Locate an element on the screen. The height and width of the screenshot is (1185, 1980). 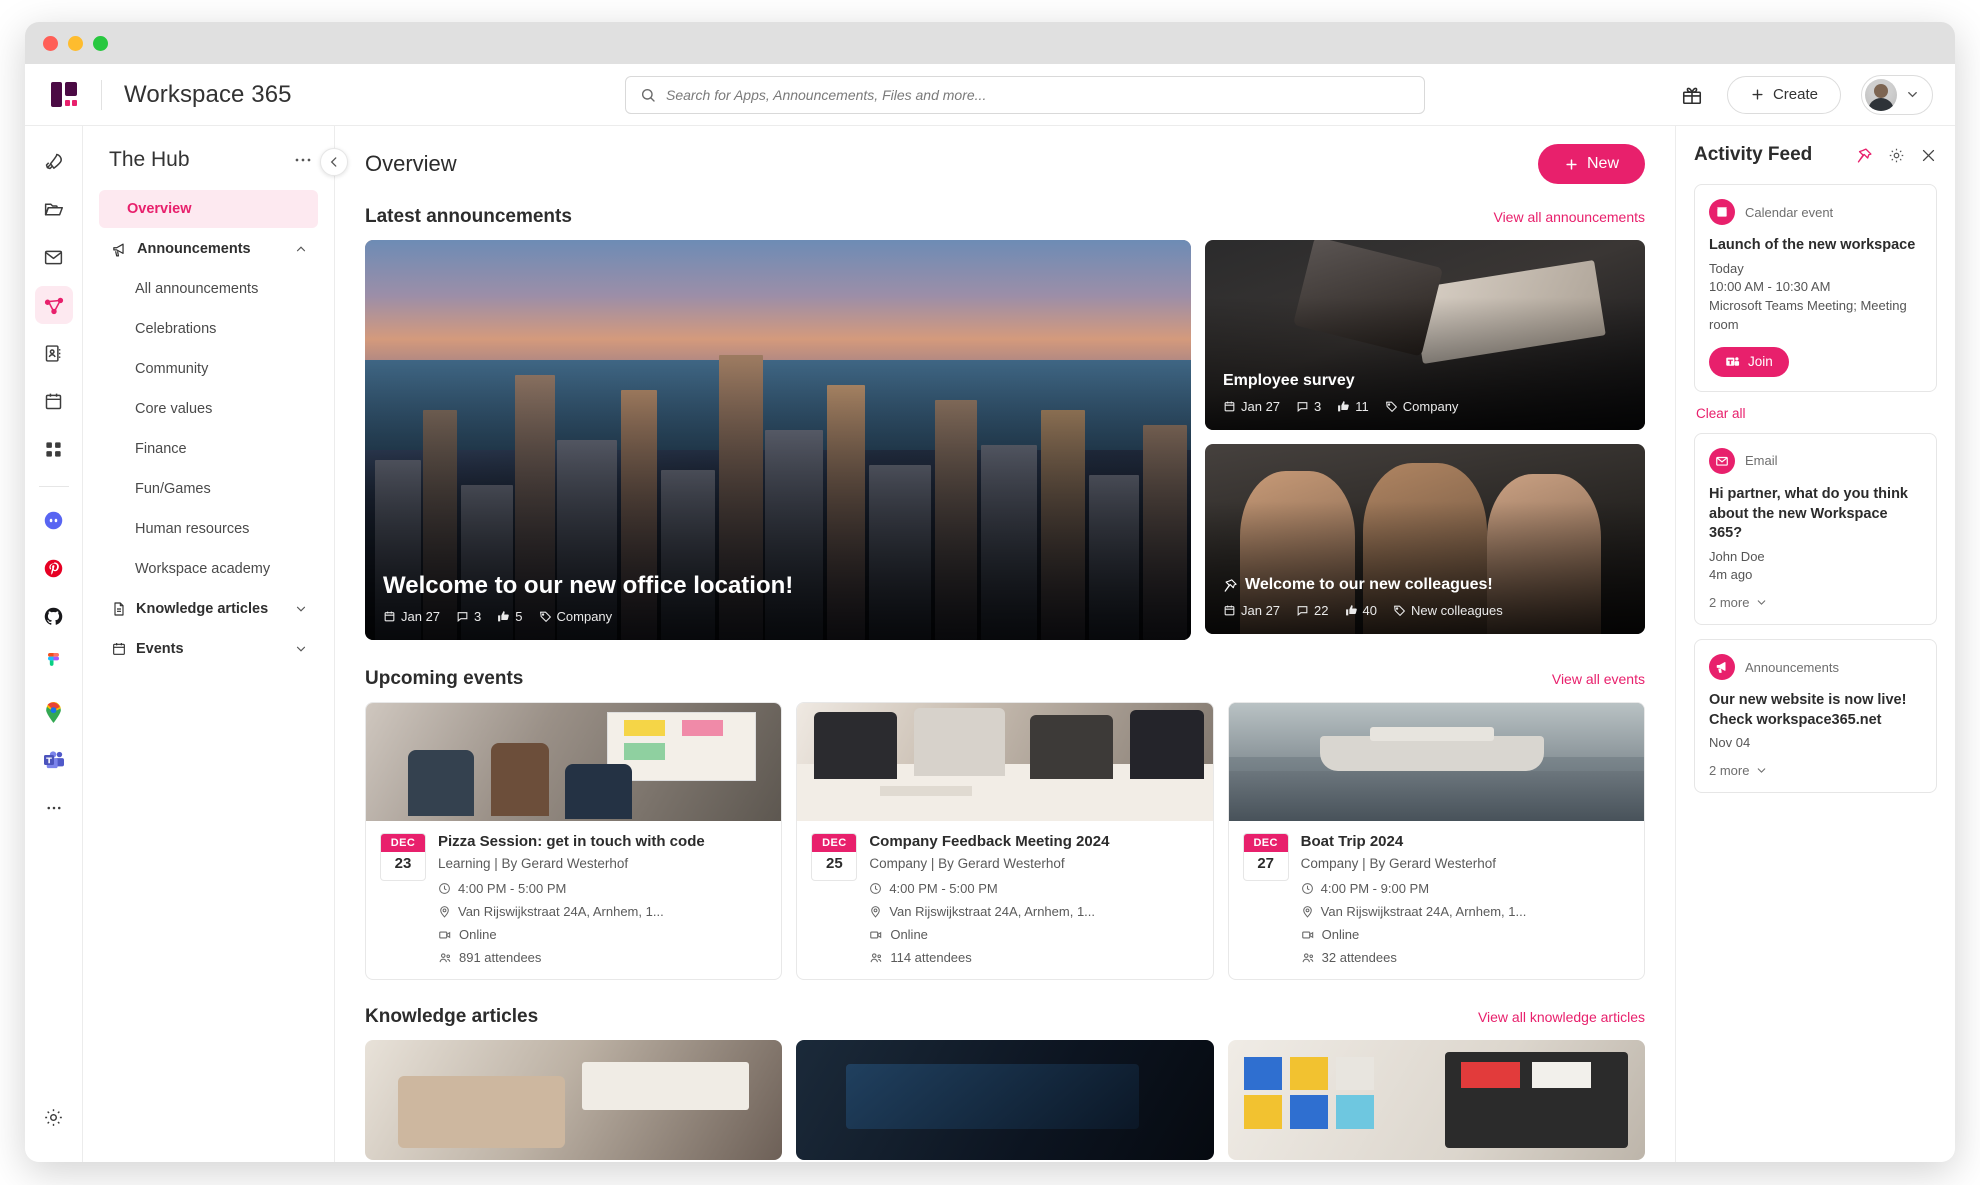
event-mode-label: Online is located at coordinates (478, 934).